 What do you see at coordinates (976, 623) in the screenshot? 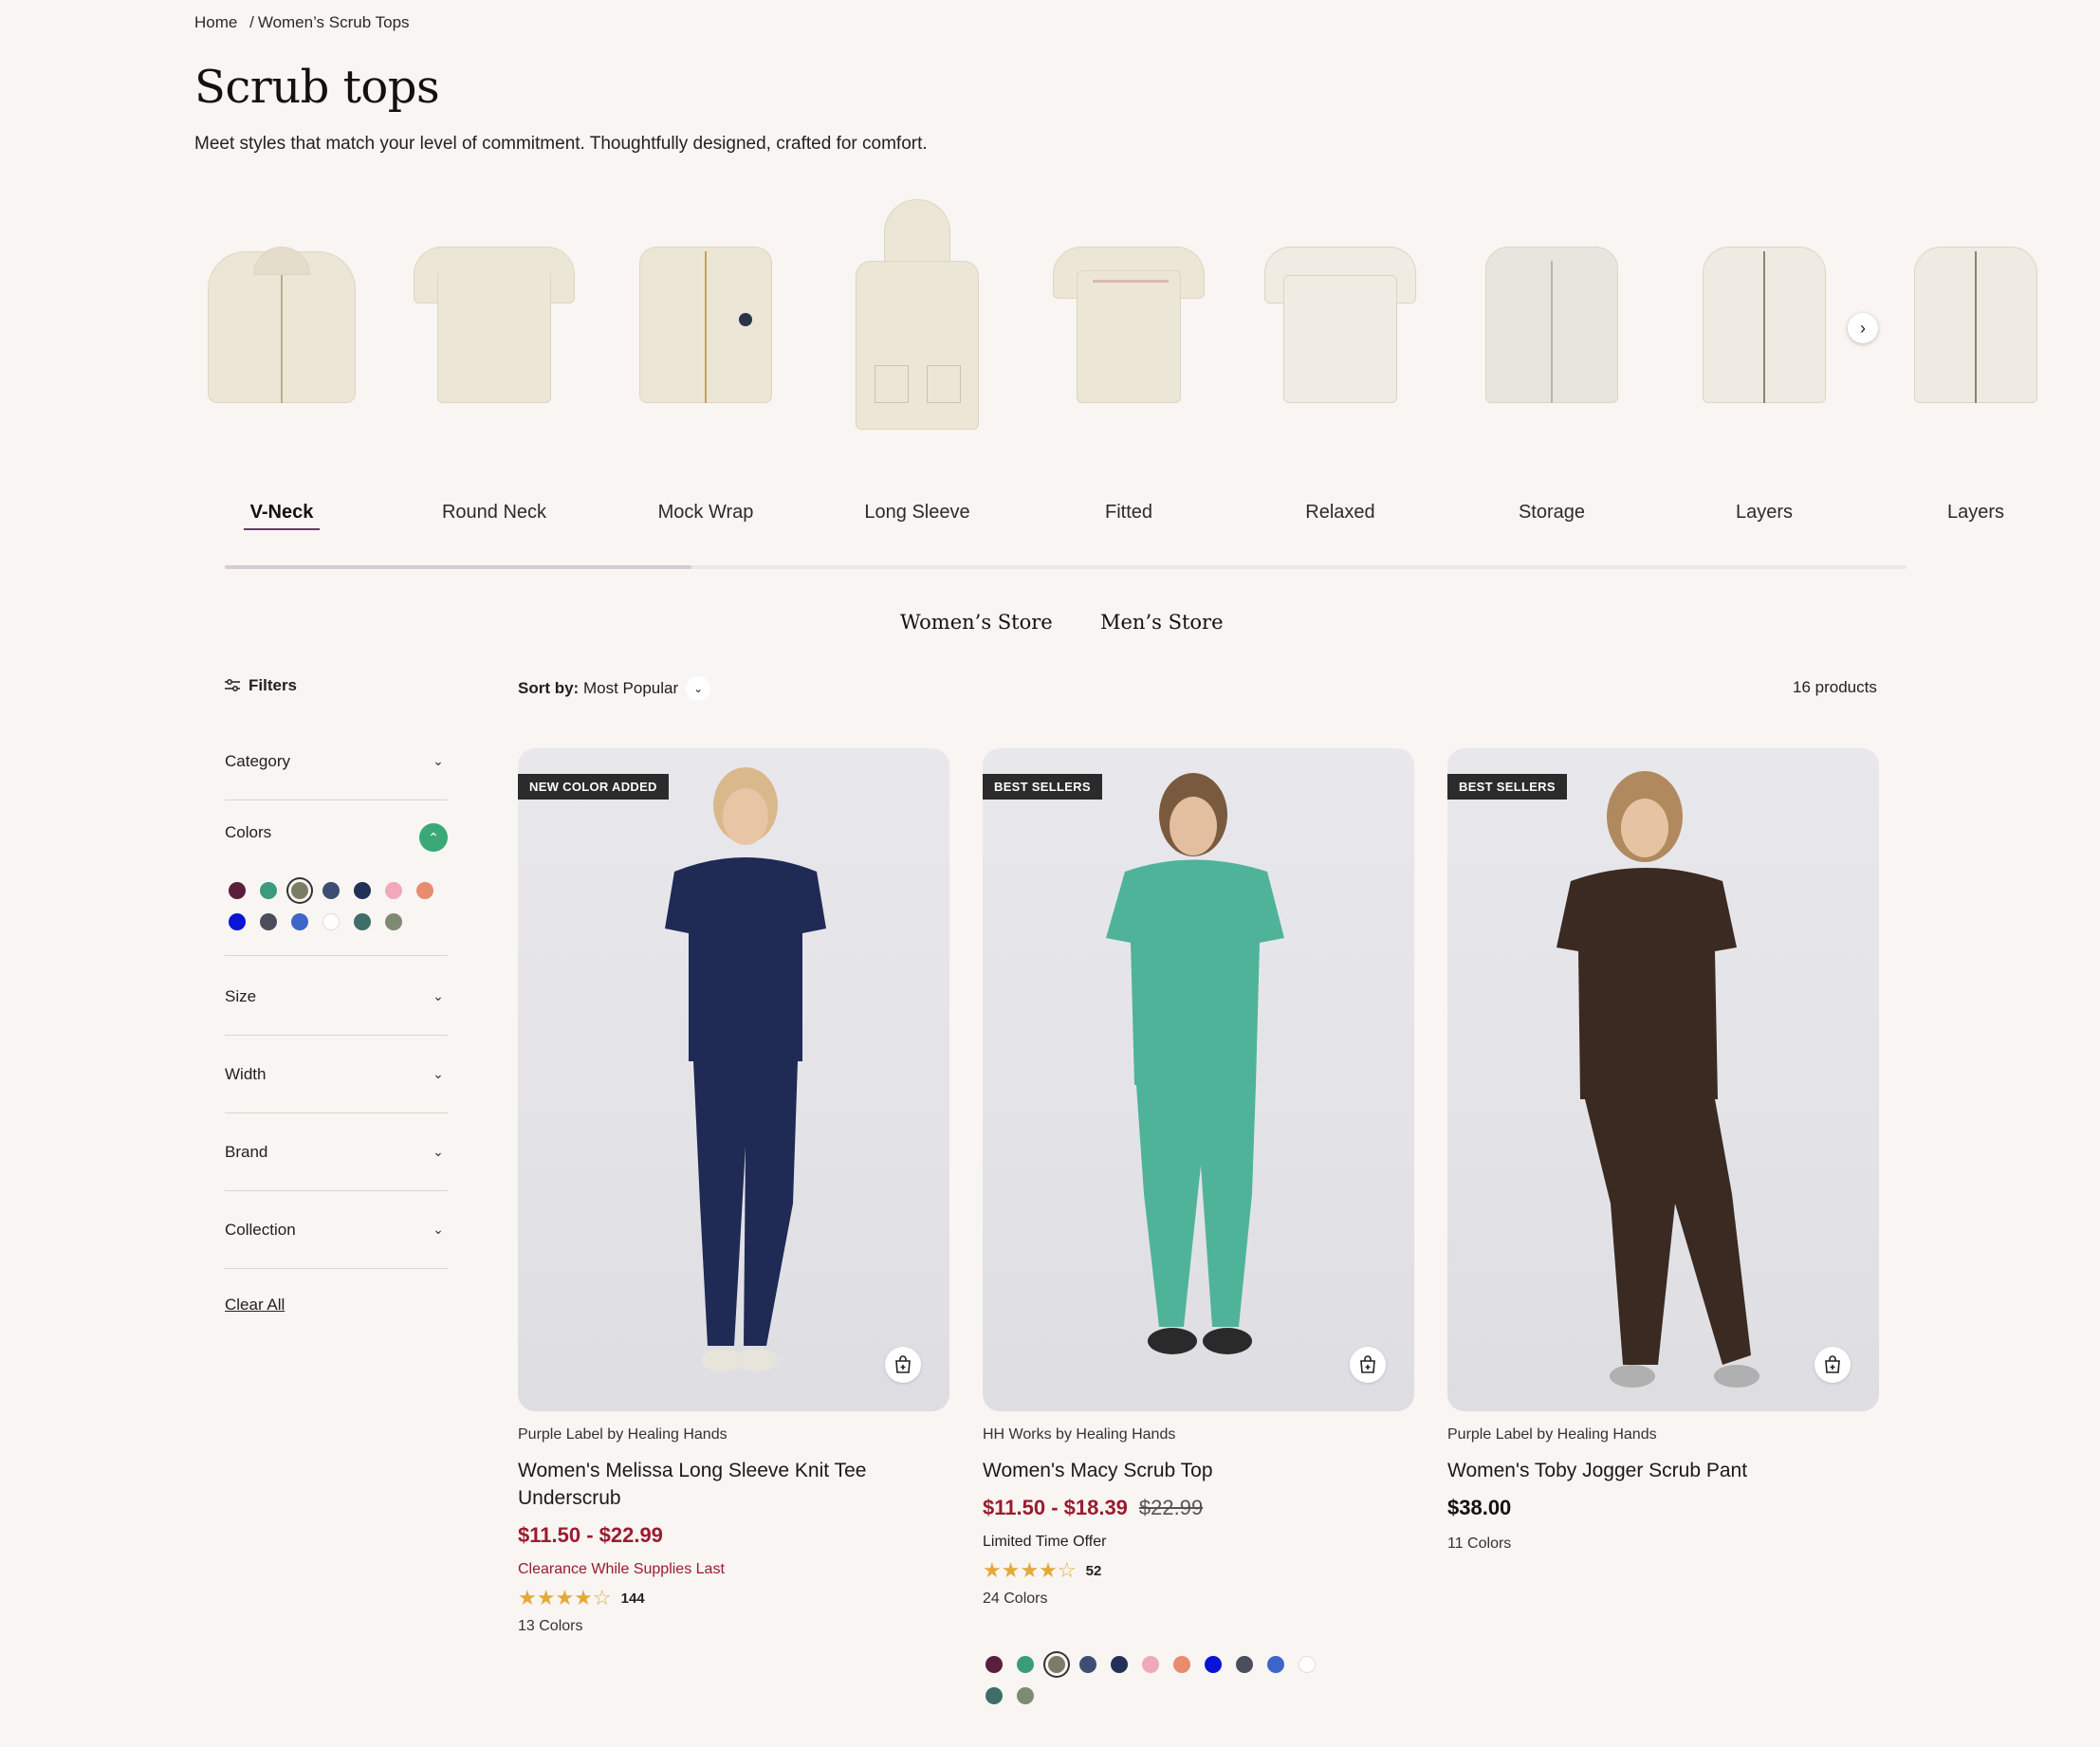
I see `womens-store-link: Women’s Store` at bounding box center [976, 623].